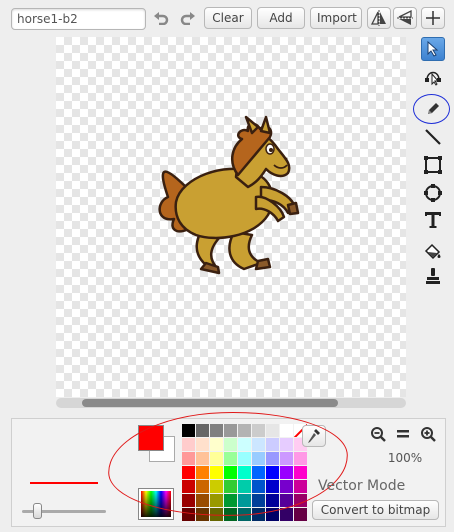  What do you see at coordinates (38, 511) in the screenshot?
I see `brush-size-slider-thumb` at bounding box center [38, 511].